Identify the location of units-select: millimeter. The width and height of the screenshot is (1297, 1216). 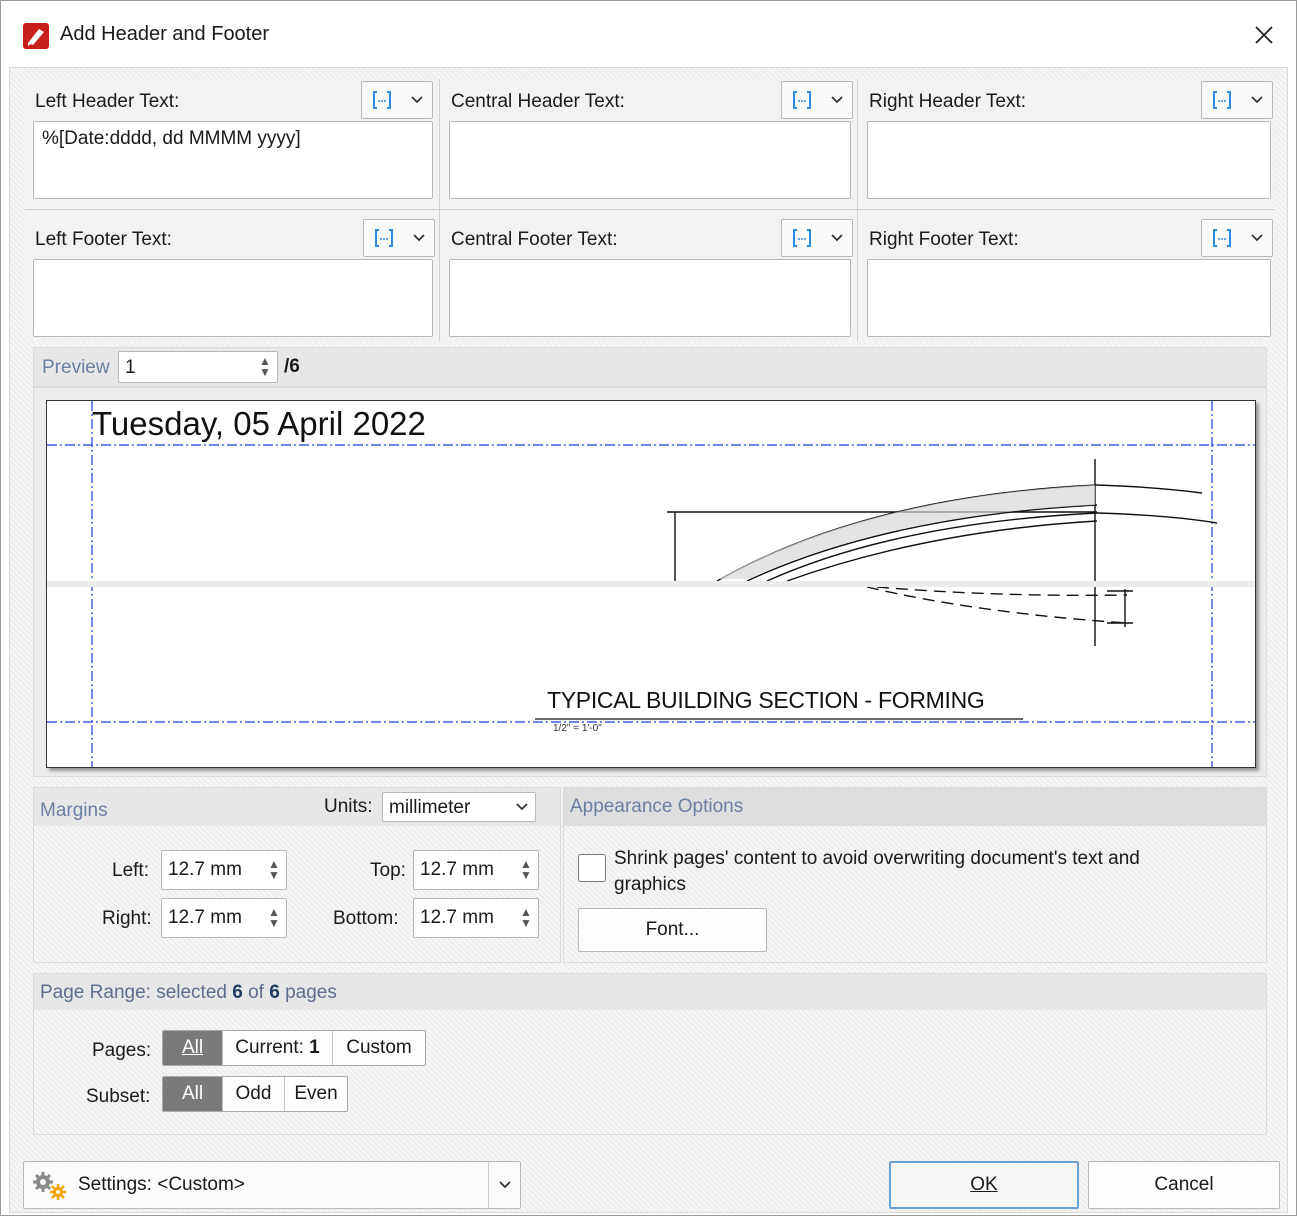
(459, 807).